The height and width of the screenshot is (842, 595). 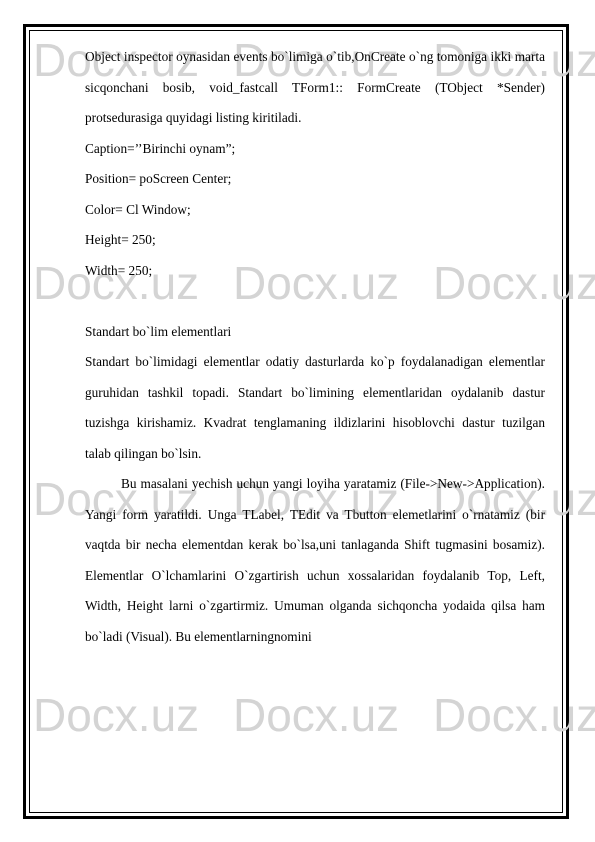 I want to click on code-line-color: Color= Cl Window;, so click(x=138, y=209).